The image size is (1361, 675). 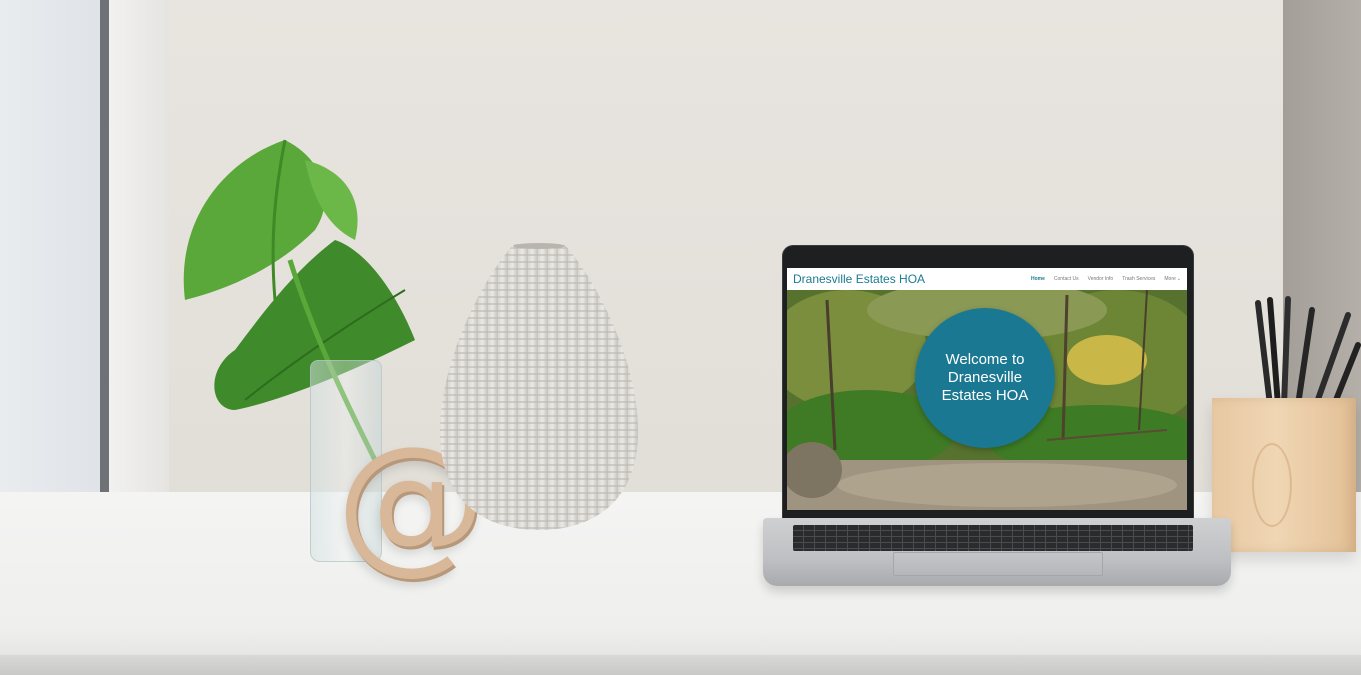 I want to click on ceramic-vase, so click(x=539, y=386).